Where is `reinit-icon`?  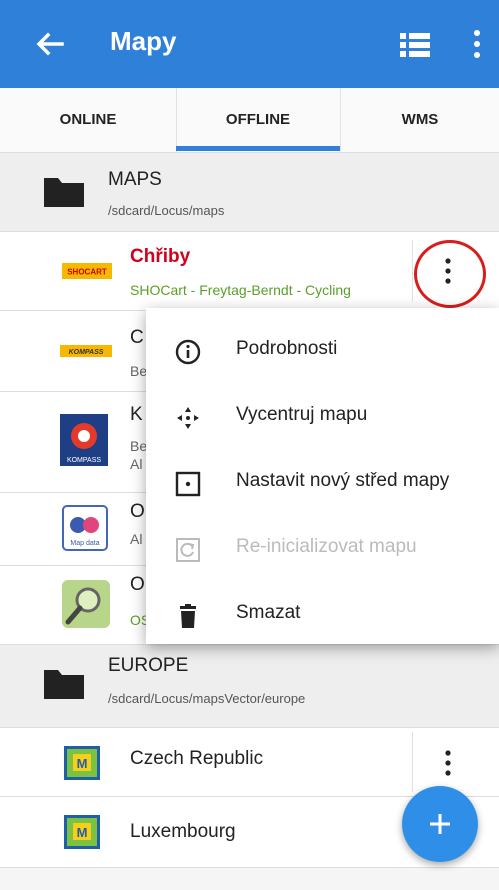
reinit-icon is located at coordinates (188, 550).